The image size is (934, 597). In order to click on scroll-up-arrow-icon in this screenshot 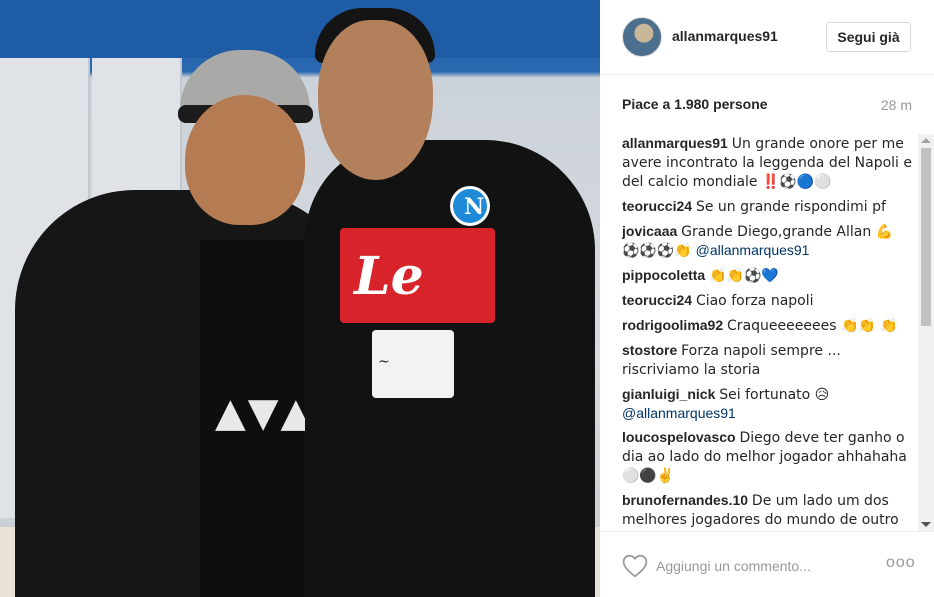, I will do `click(926, 140)`.